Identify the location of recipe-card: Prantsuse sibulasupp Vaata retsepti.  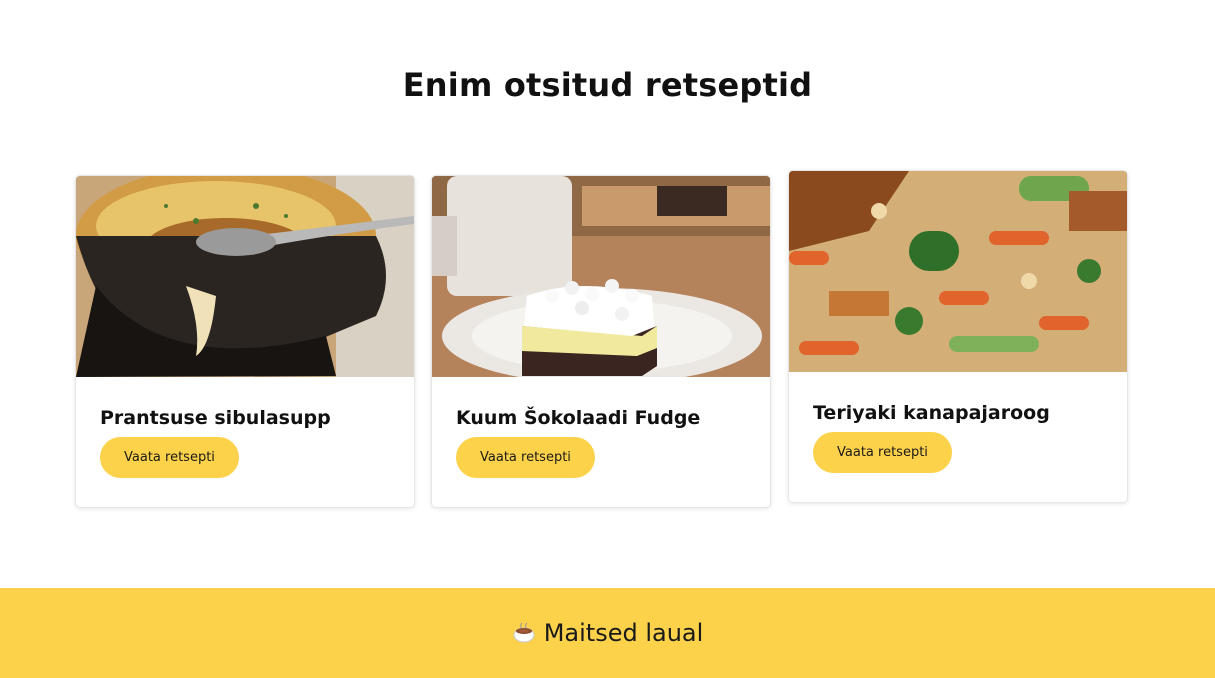
(245, 341).